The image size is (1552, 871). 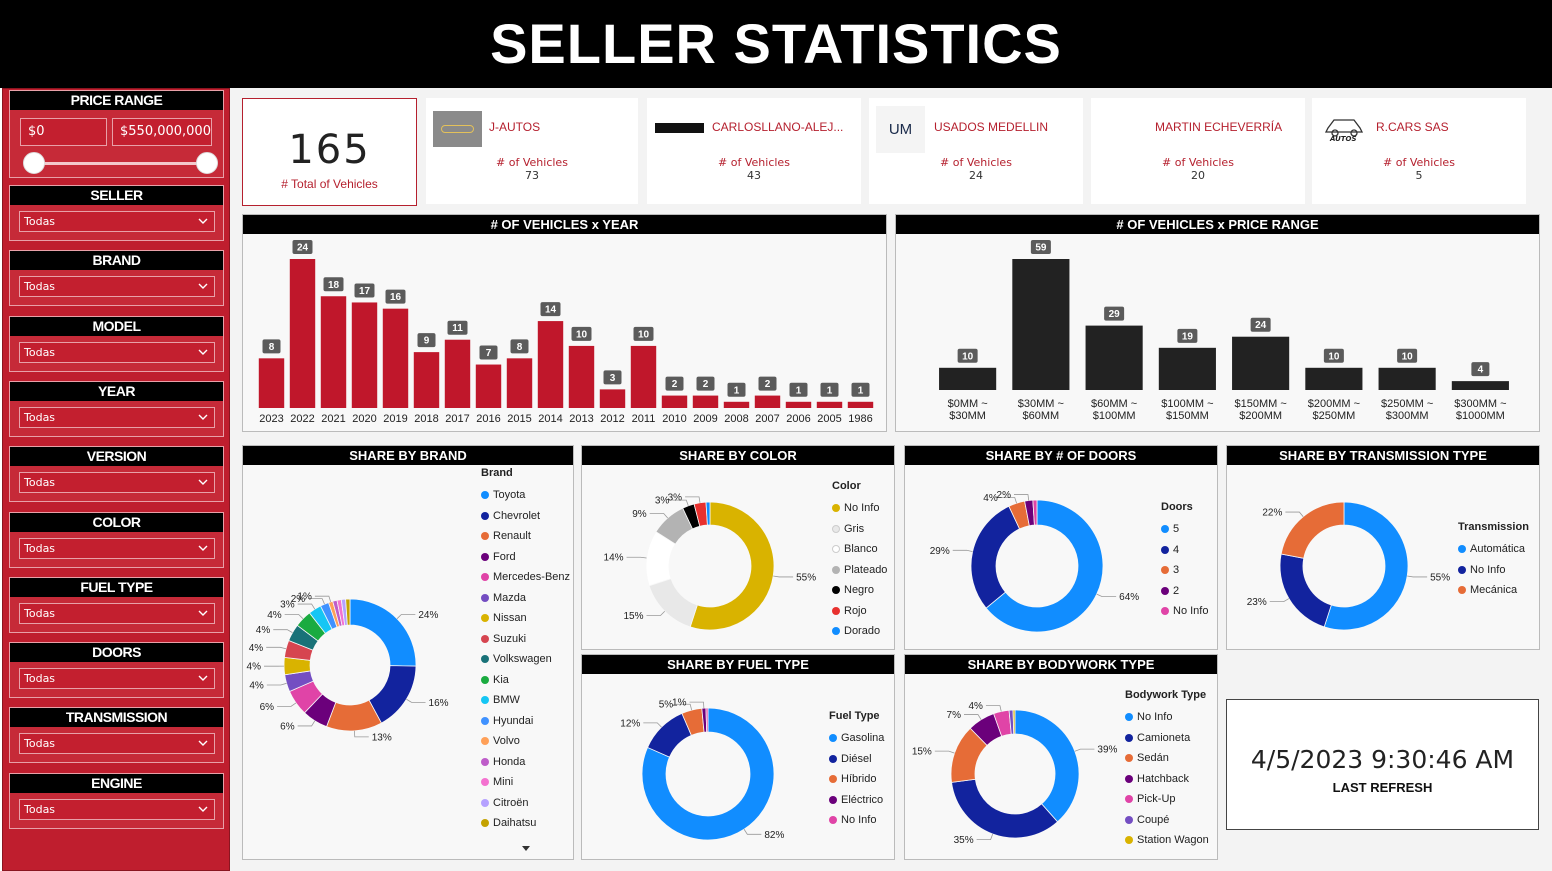 I want to click on legend-item: Daihatsu, so click(x=525, y=823).